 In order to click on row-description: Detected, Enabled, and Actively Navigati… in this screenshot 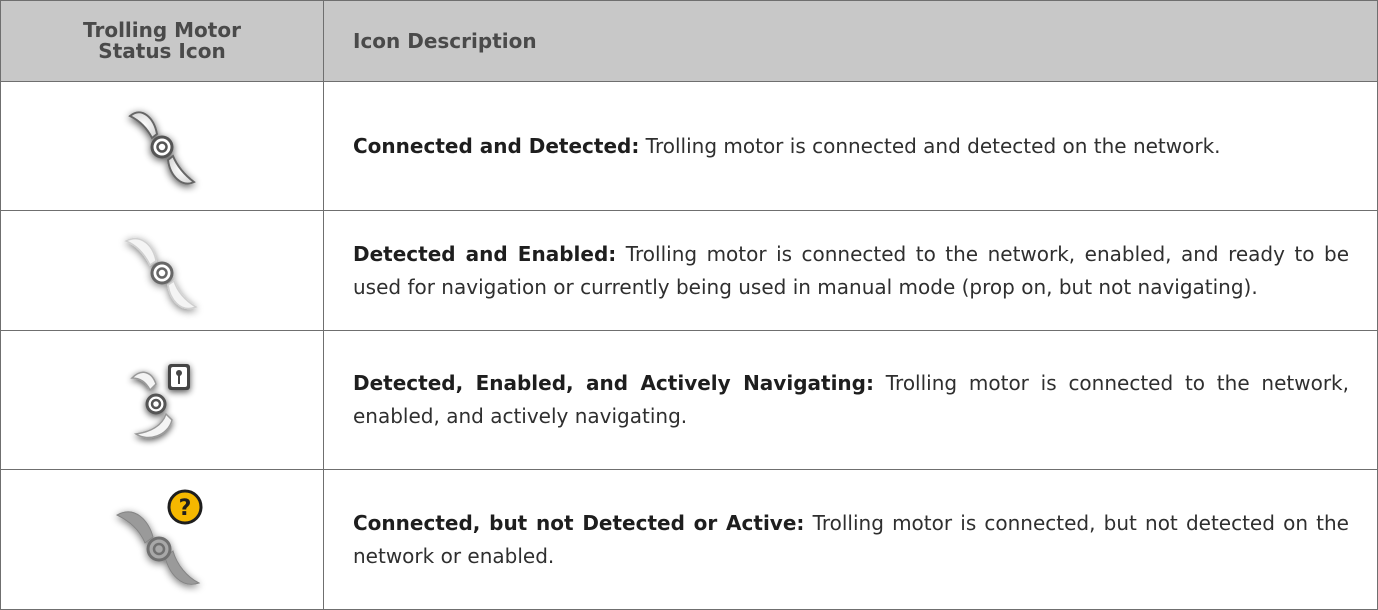, I will do `click(851, 400)`.